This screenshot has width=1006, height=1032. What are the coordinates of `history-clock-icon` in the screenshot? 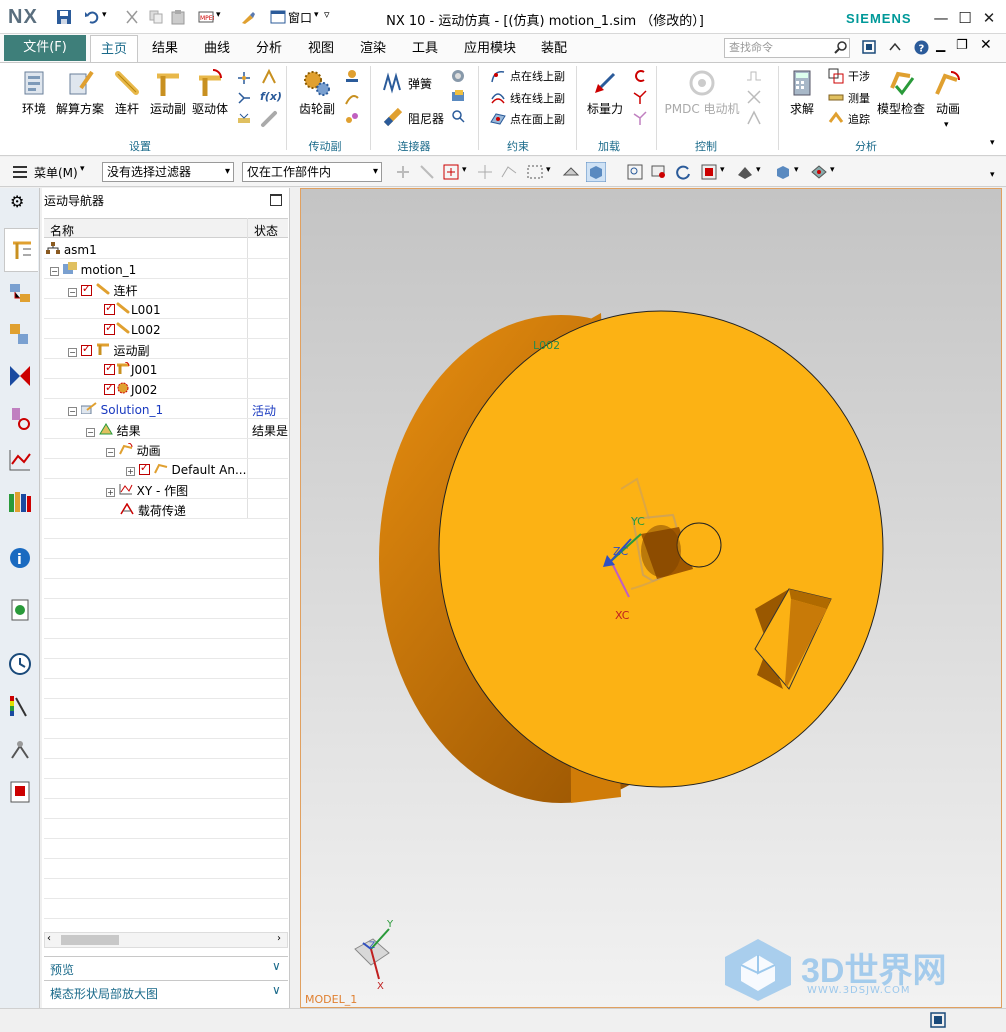 It's located at (20, 664).